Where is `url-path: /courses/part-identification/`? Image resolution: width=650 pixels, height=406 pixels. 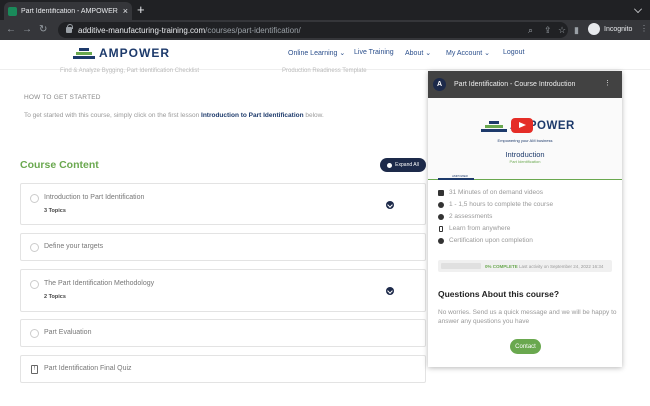 url-path: /courses/part-identification/ is located at coordinates (253, 30).